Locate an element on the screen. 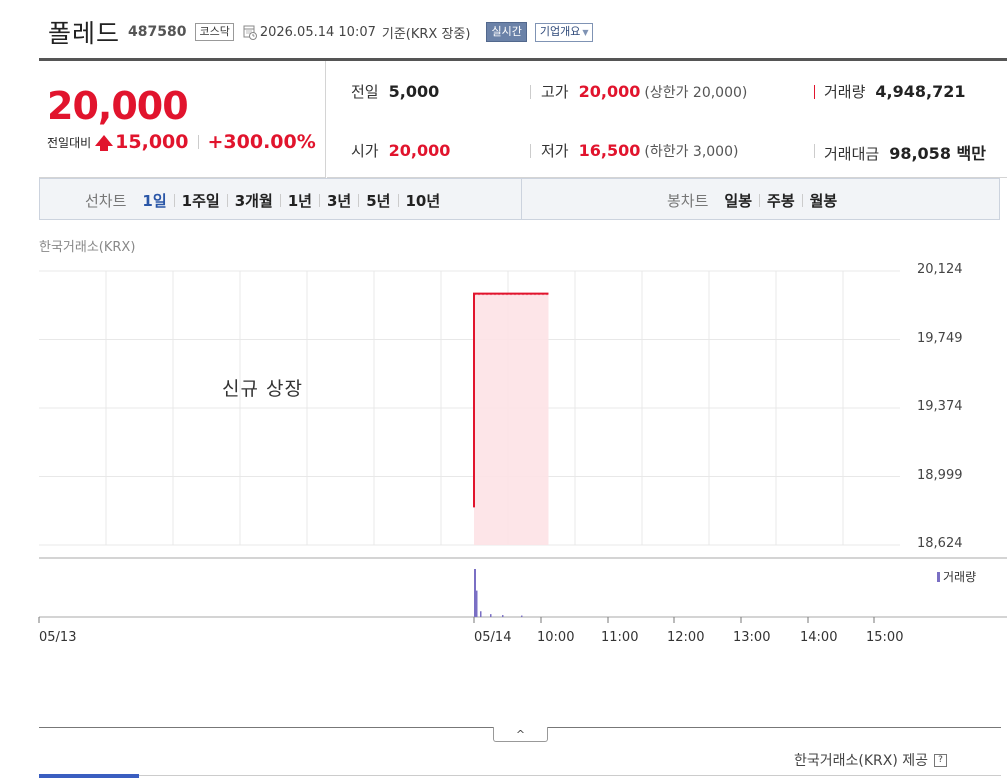 The image size is (1007, 778). collapse-chart-button: ^ is located at coordinates (520, 734).